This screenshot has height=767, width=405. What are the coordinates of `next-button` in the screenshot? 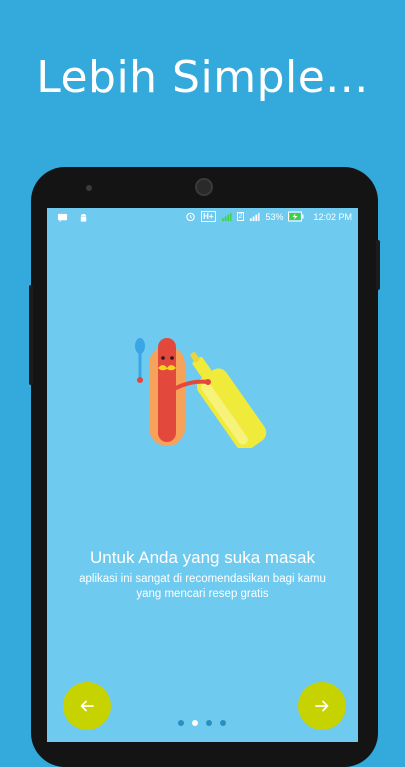 It's located at (322, 706).